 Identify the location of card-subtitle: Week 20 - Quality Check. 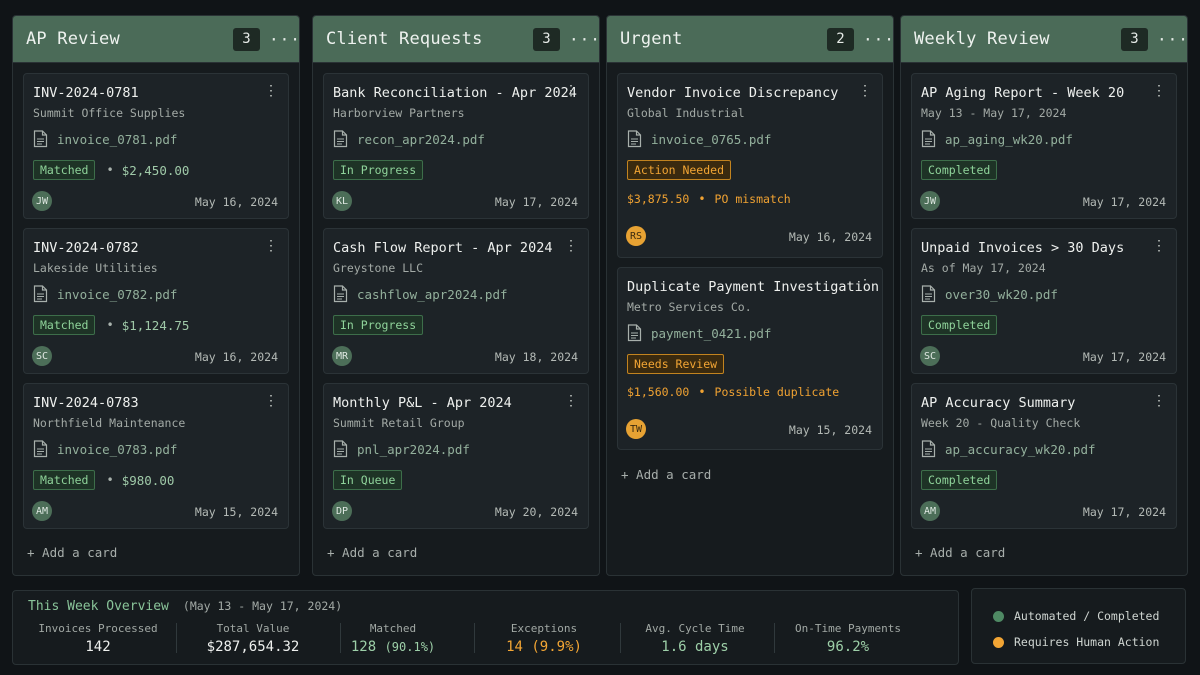
(1001, 423).